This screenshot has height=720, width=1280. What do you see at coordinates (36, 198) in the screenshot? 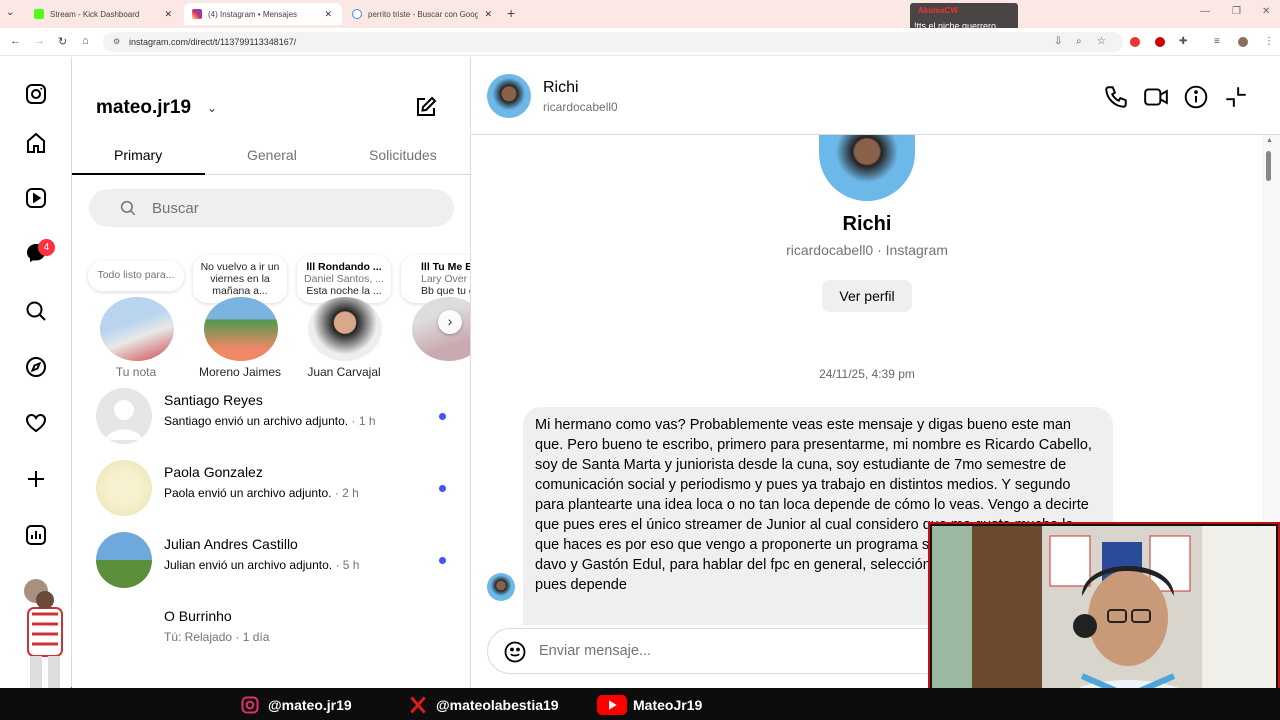
I see `reels-icon` at bounding box center [36, 198].